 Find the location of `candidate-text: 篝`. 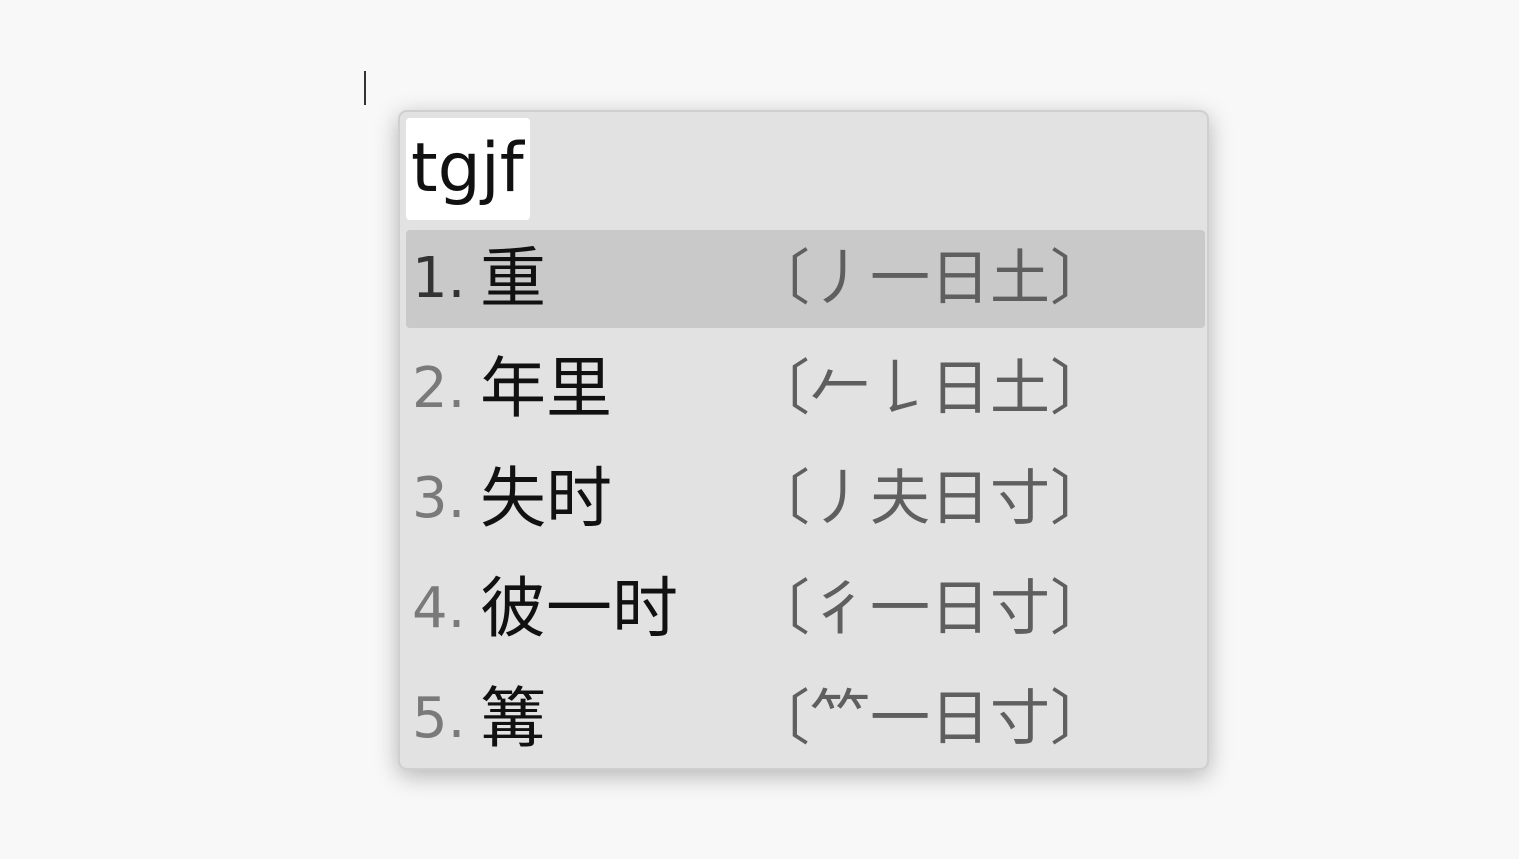

candidate-text: 篝 is located at coordinates (513, 718).